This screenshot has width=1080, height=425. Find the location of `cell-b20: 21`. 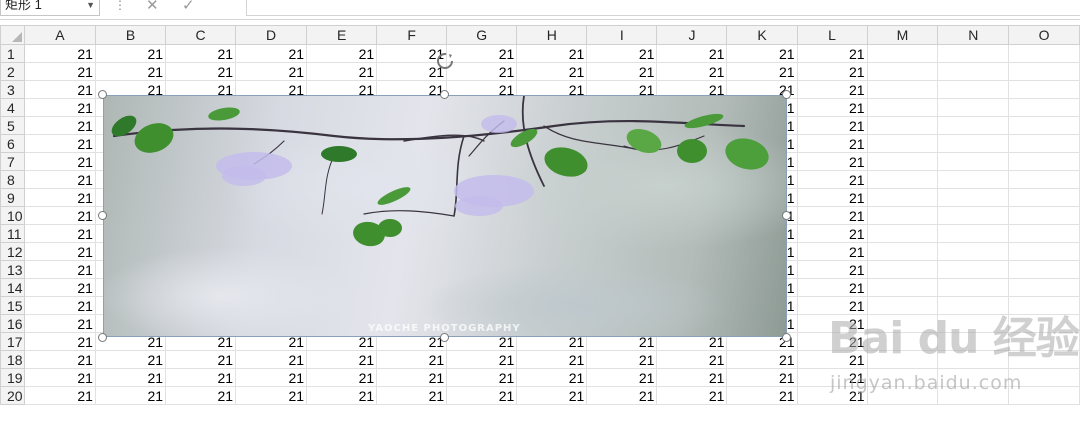

cell-b20: 21 is located at coordinates (130, 395).